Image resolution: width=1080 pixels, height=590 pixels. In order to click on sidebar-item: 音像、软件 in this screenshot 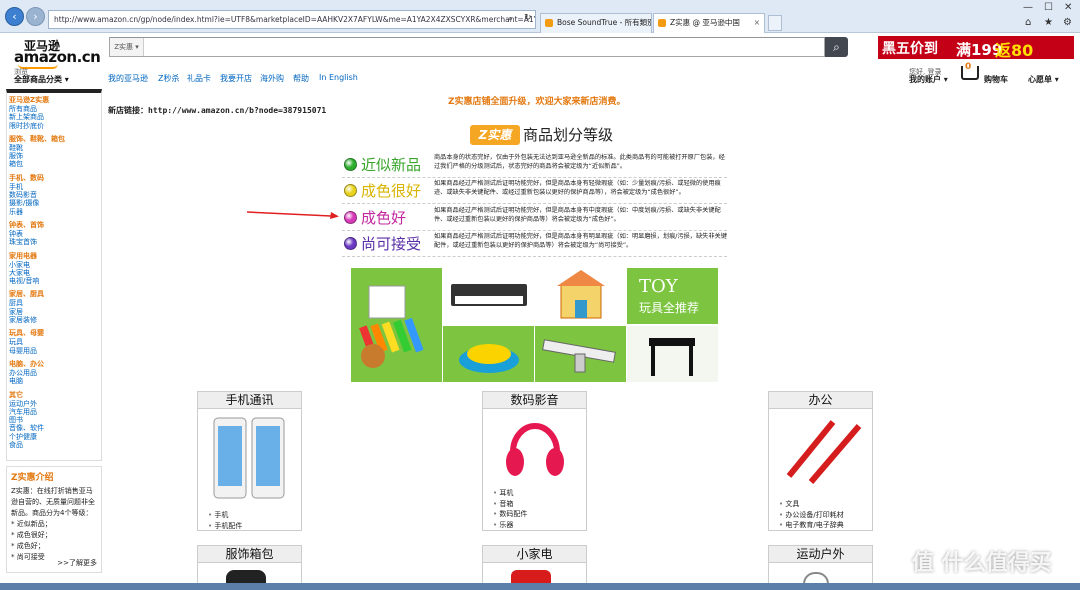, I will do `click(55, 428)`.